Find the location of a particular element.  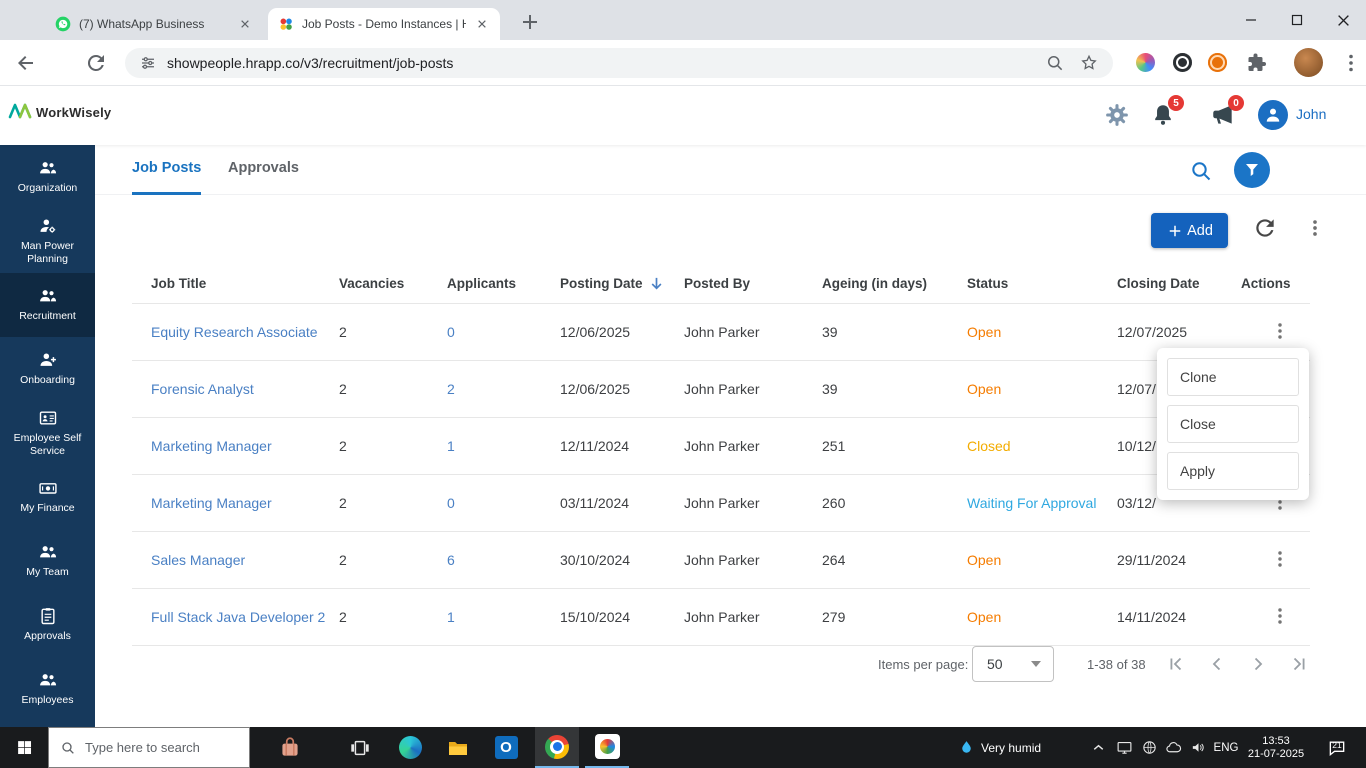

taskbar-app-suitcase is located at coordinates (290, 747).